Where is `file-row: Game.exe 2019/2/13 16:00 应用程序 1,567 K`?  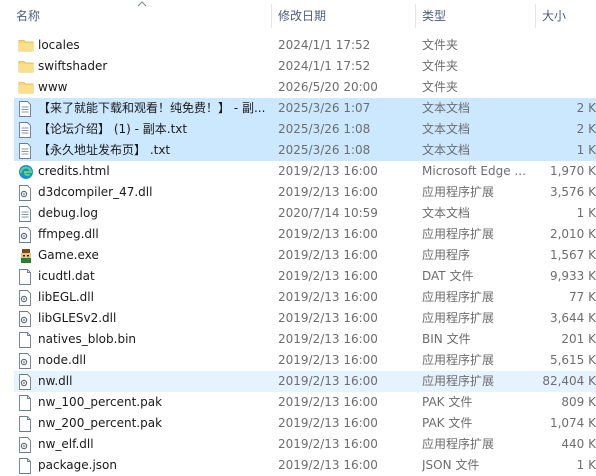
file-row: Game.exe 2019/2/13 16:00 应用程序 1,567 K is located at coordinates (305, 255).